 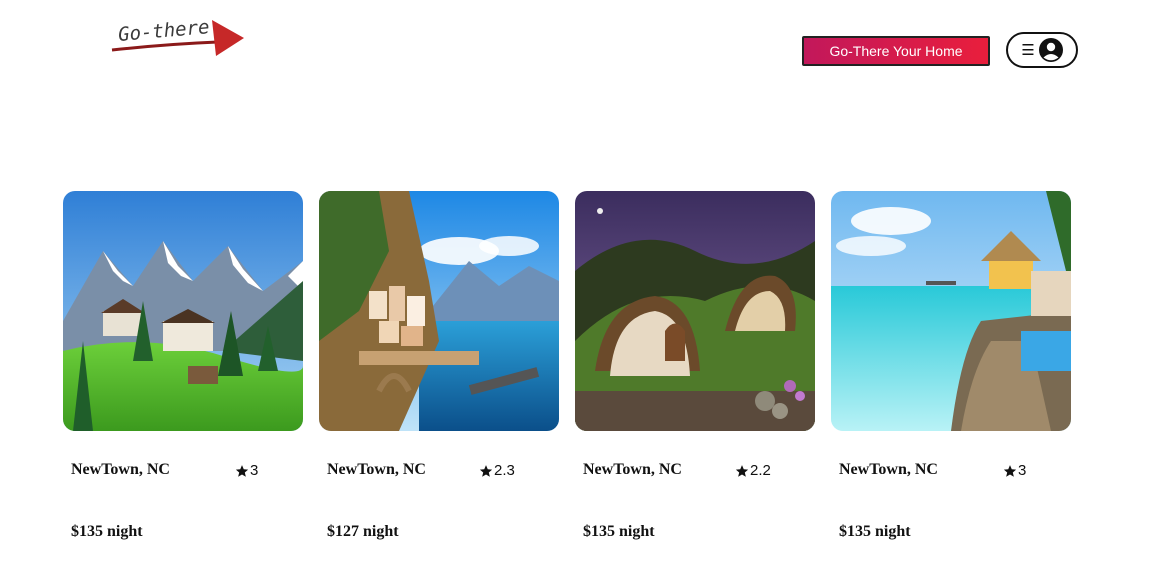 What do you see at coordinates (363, 531) in the screenshot?
I see `listing-price: $127 night` at bounding box center [363, 531].